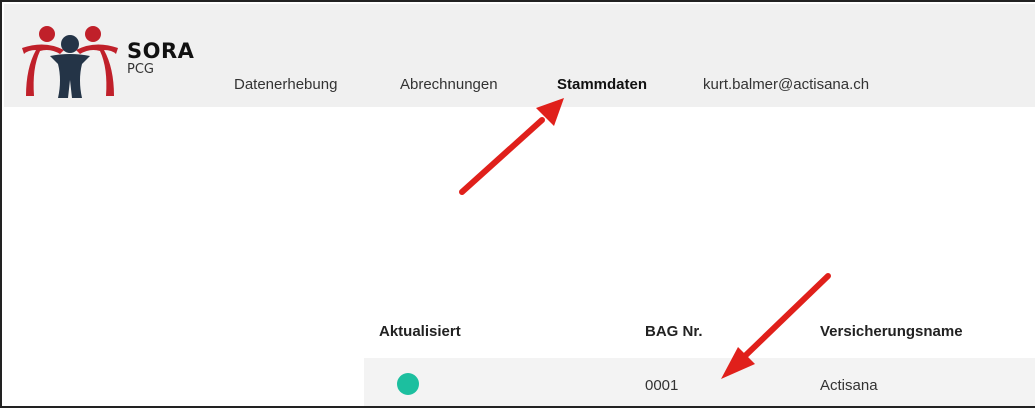 The width and height of the screenshot is (1035, 408). What do you see at coordinates (849, 385) in the screenshot?
I see `insurance-name-cell: Actisana` at bounding box center [849, 385].